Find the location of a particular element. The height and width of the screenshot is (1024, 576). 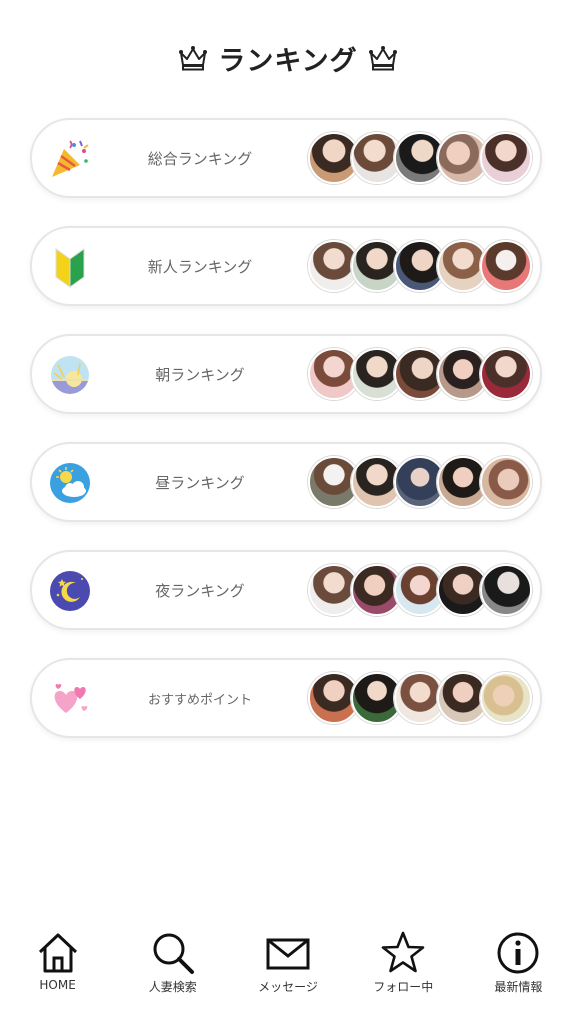

page-title: ランキング is located at coordinates (288, 61).